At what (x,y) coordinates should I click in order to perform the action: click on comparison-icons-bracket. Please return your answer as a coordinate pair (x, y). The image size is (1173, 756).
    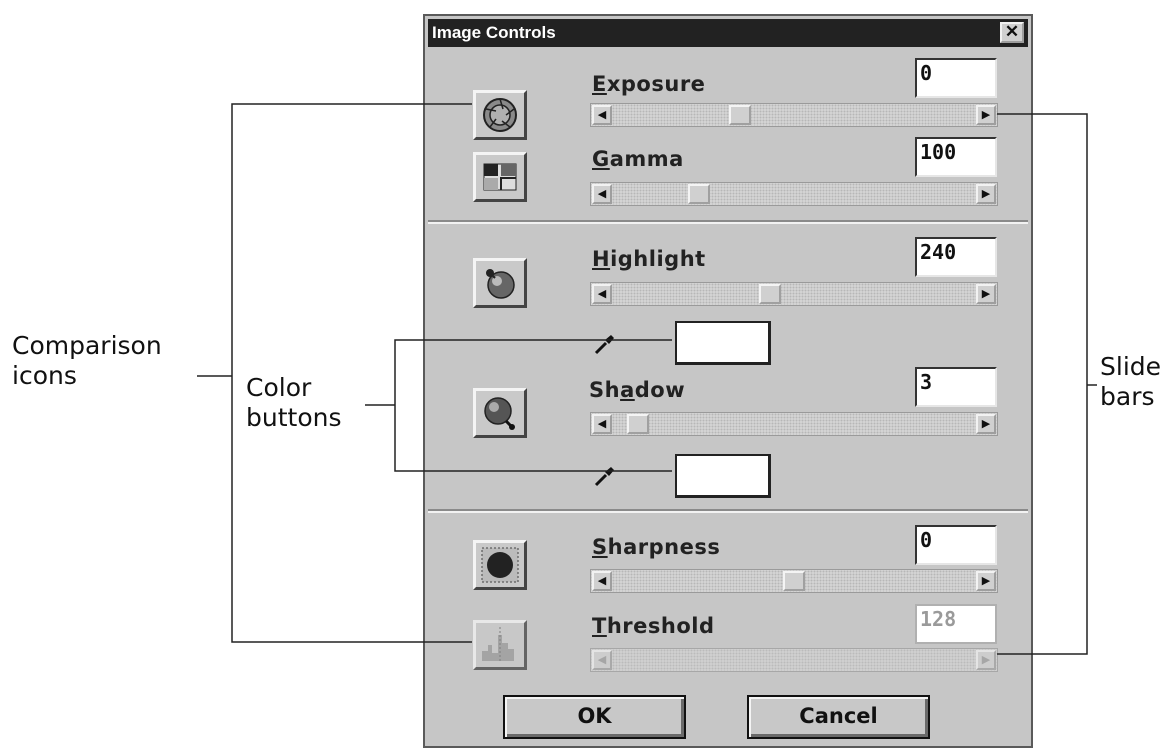
    Looking at the image, I should click on (351, 373).